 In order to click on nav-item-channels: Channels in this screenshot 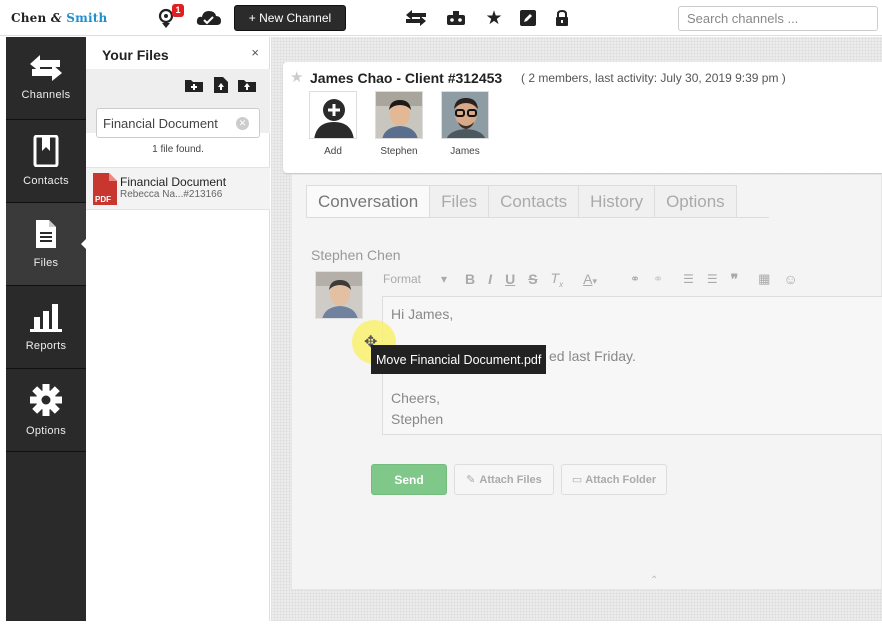, I will do `click(46, 78)`.